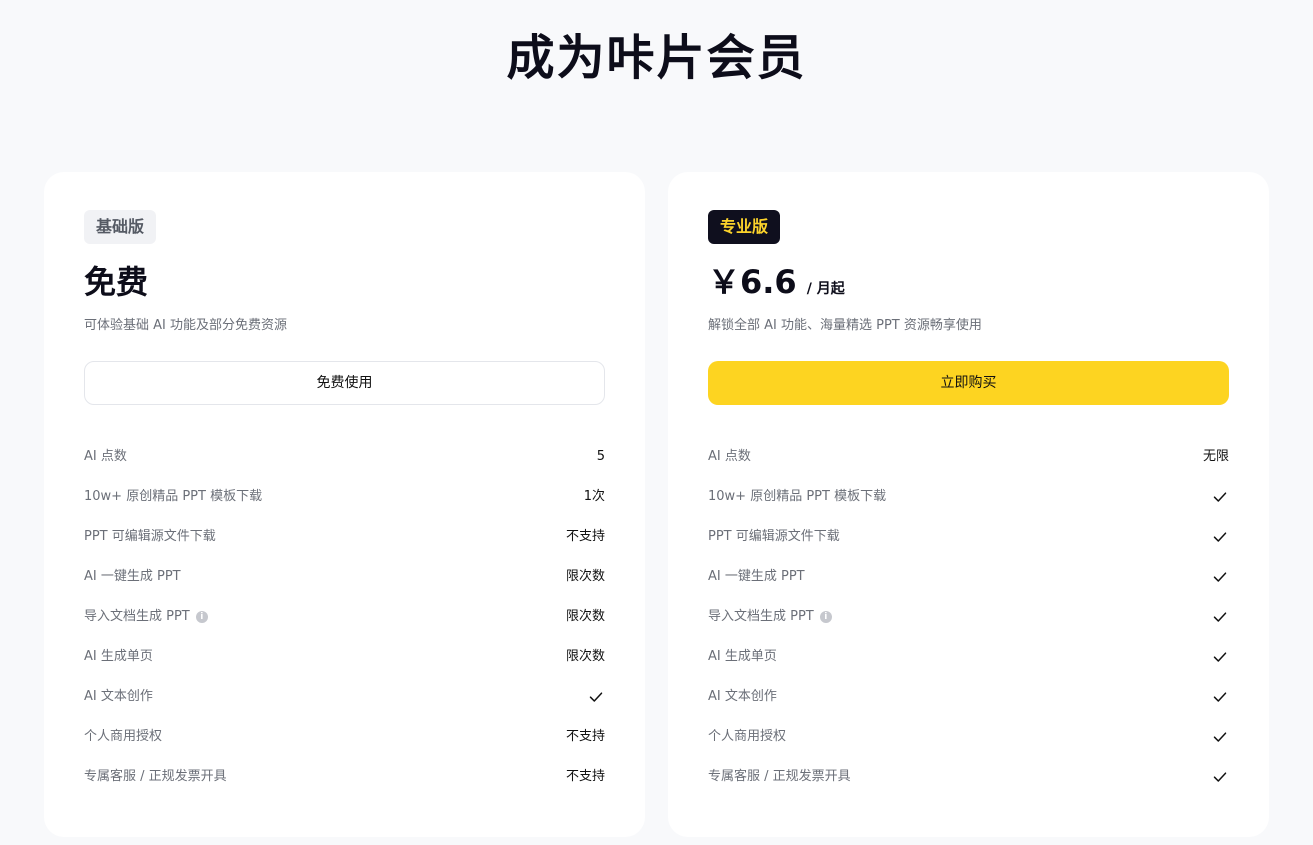 The height and width of the screenshot is (845, 1313). I want to click on feature-row: AI 一键生成 PPT, so click(968, 577).